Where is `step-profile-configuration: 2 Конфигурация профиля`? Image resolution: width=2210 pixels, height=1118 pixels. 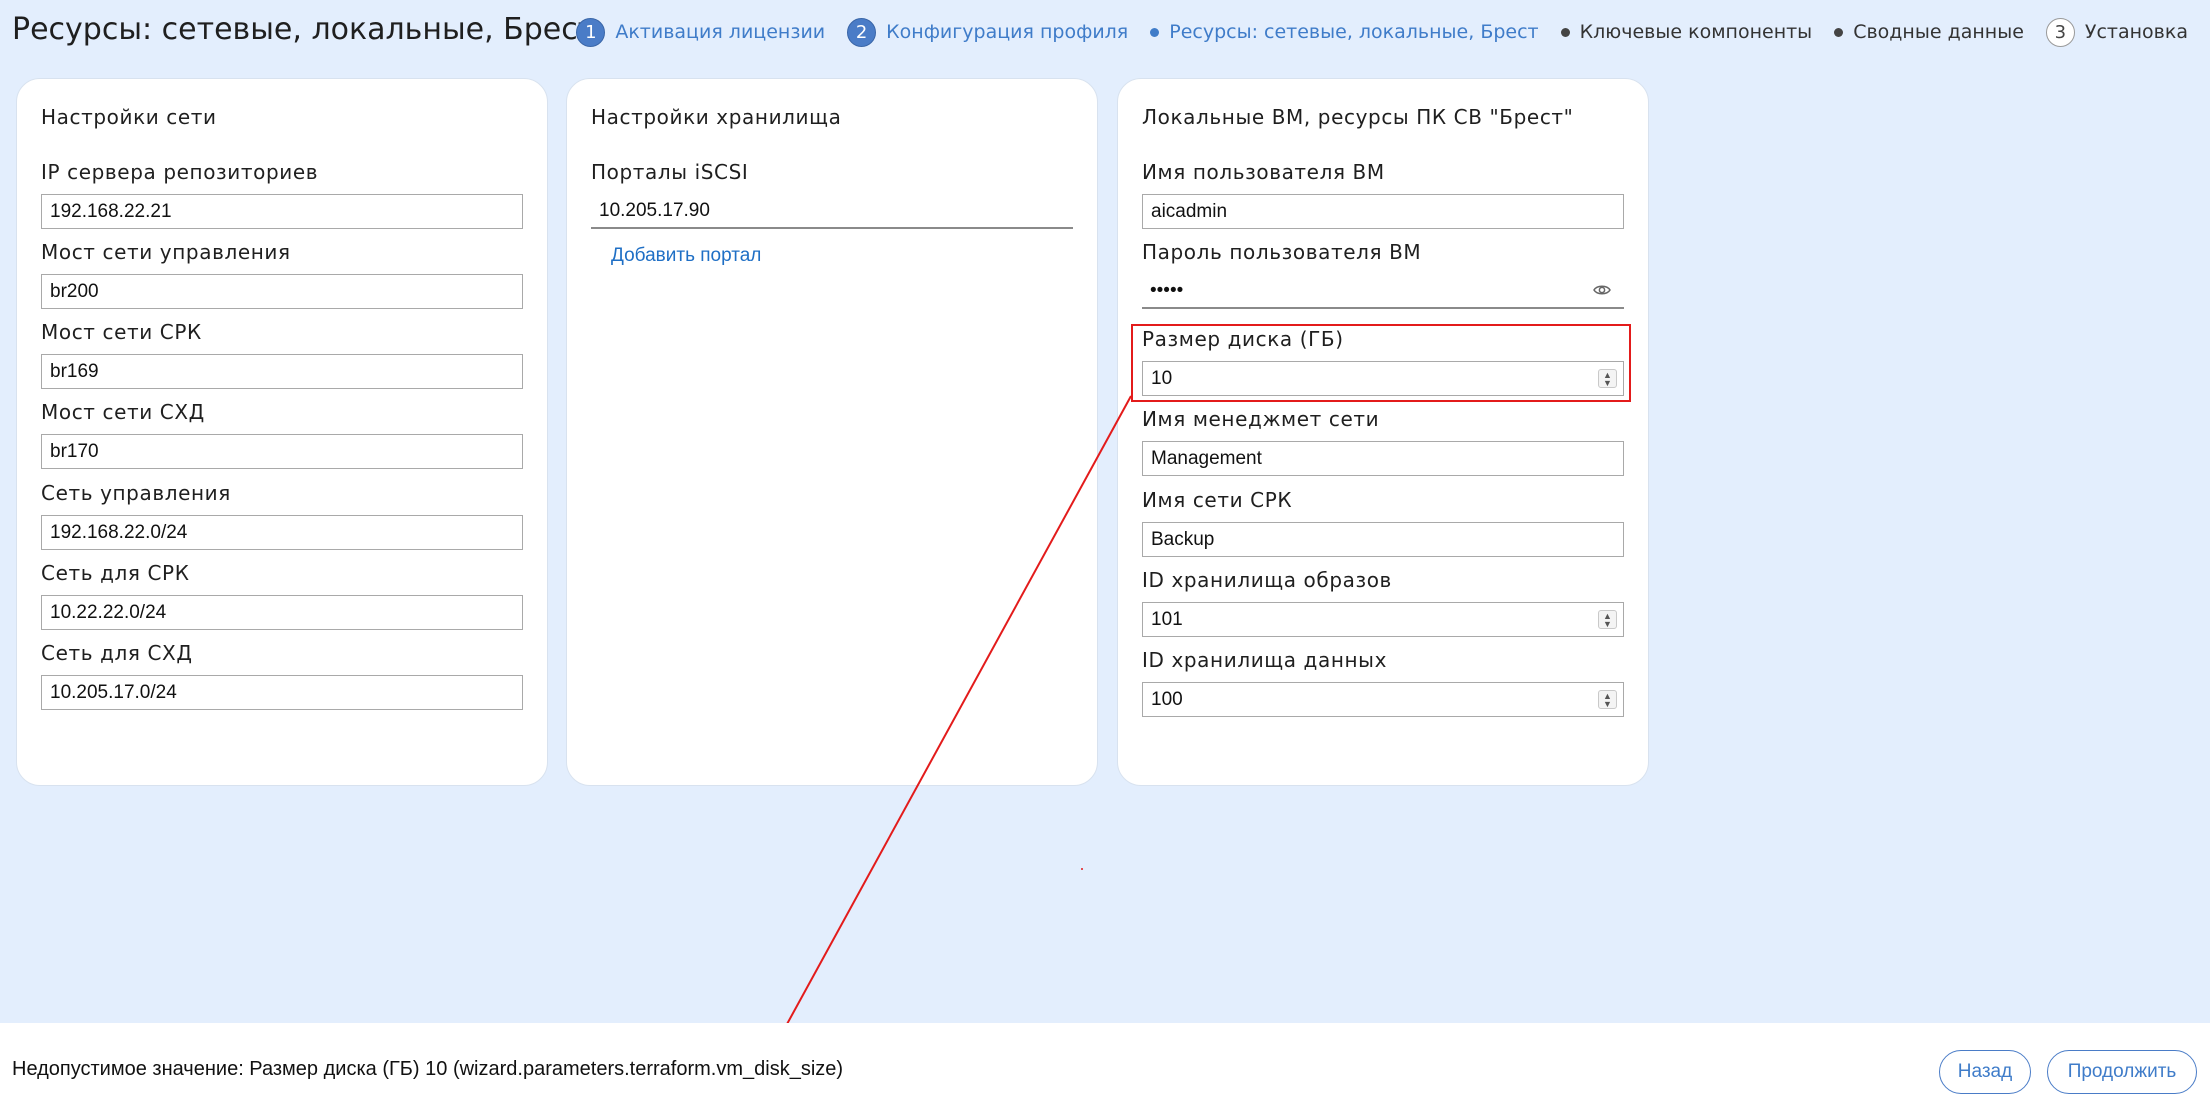
step-profile-configuration: 2 Конфигурация профиля is located at coordinates (988, 32).